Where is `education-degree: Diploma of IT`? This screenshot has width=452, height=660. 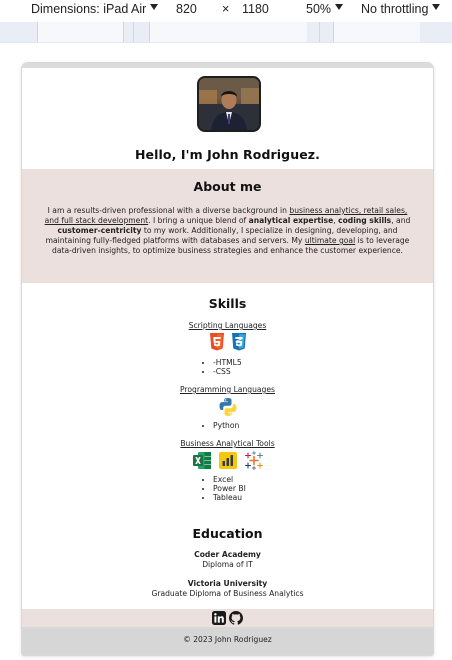 education-degree: Diploma of IT is located at coordinates (227, 564).